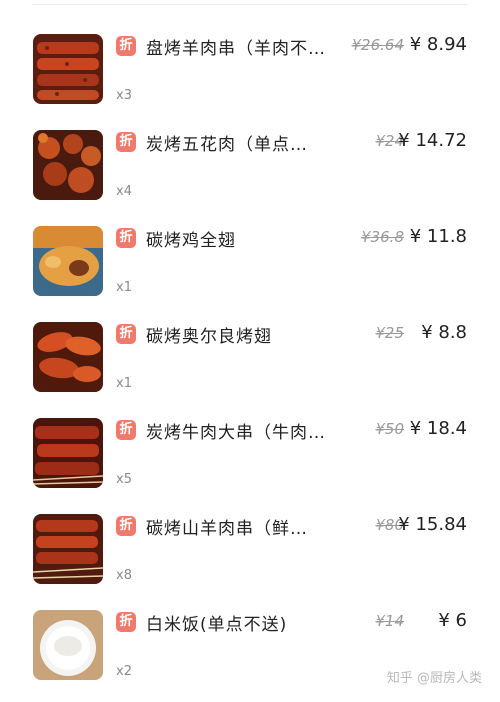 This screenshot has width=500, height=702. Describe the element at coordinates (250, 450) in the screenshot. I see `list-item: 折 炭烤牛肉大串（牛肉… ¥50 ¥ 18.4 x5` at that location.